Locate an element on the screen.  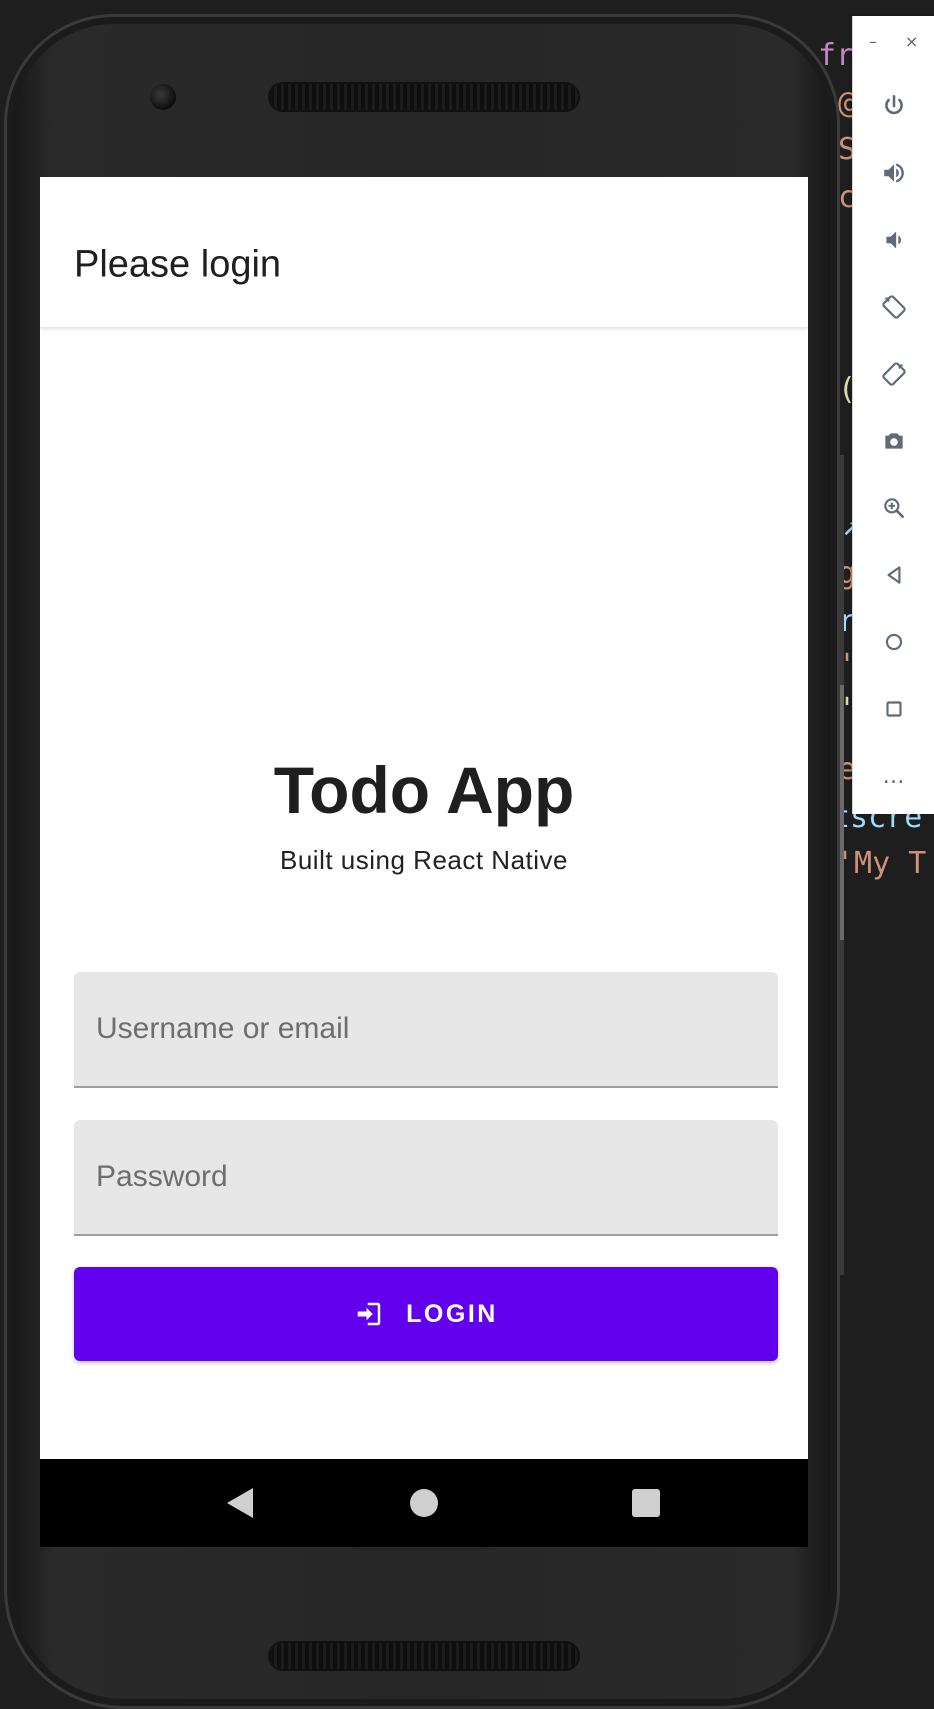
password-input is located at coordinates (426, 1177).